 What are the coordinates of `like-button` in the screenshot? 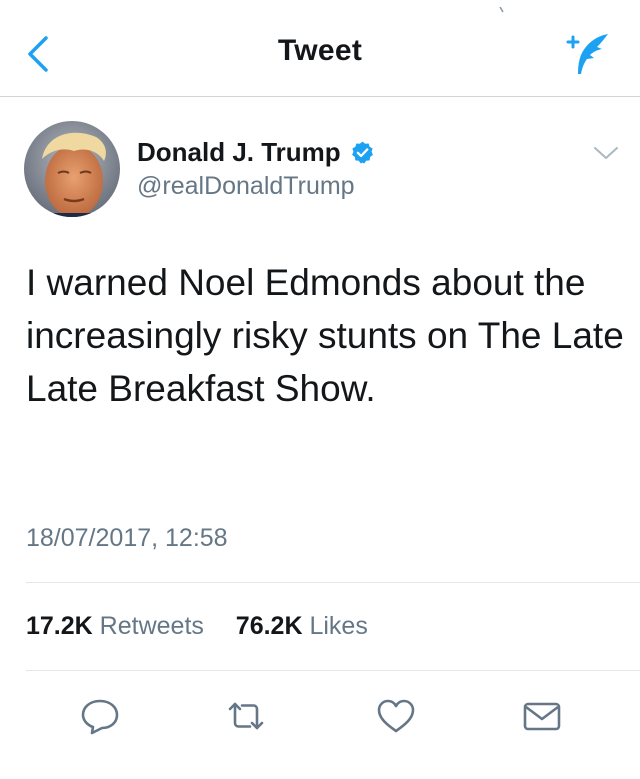 It's located at (396, 716).